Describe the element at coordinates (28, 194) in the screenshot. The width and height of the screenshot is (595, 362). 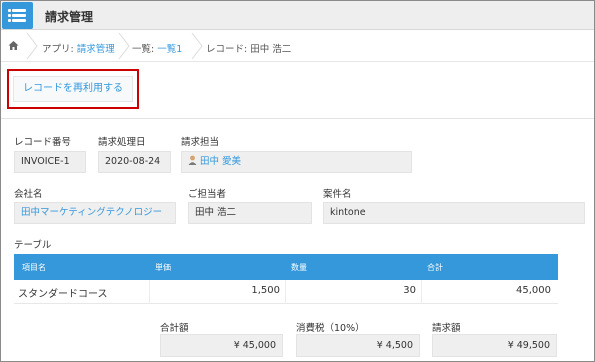
I see `company-label: 会社名` at that location.